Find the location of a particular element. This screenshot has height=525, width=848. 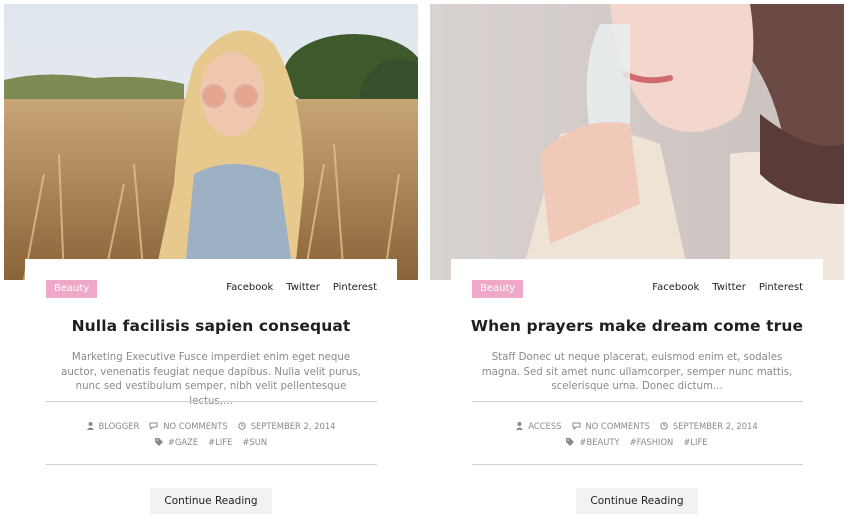

tag-link: #SUN is located at coordinates (254, 442).